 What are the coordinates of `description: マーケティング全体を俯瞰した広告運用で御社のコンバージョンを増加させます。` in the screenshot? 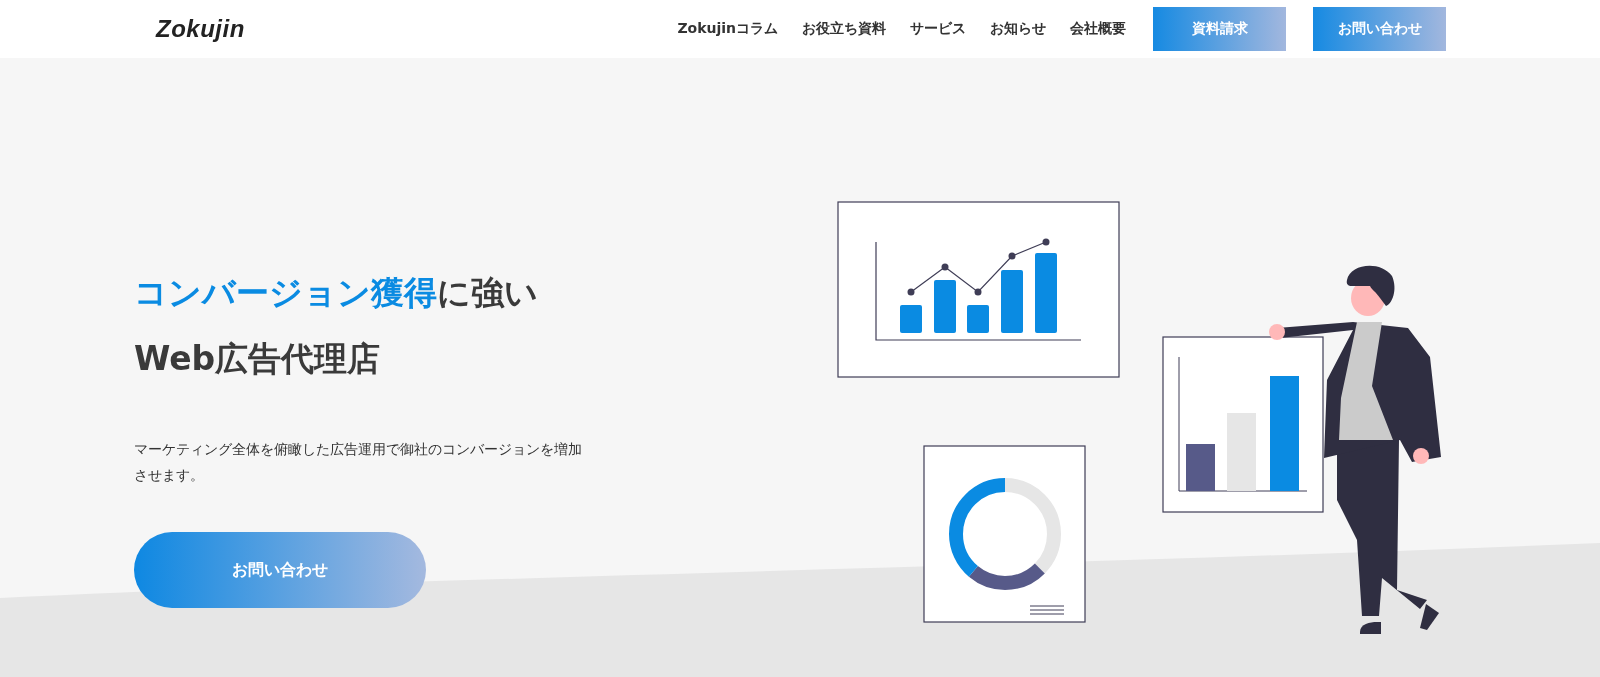 It's located at (358, 462).